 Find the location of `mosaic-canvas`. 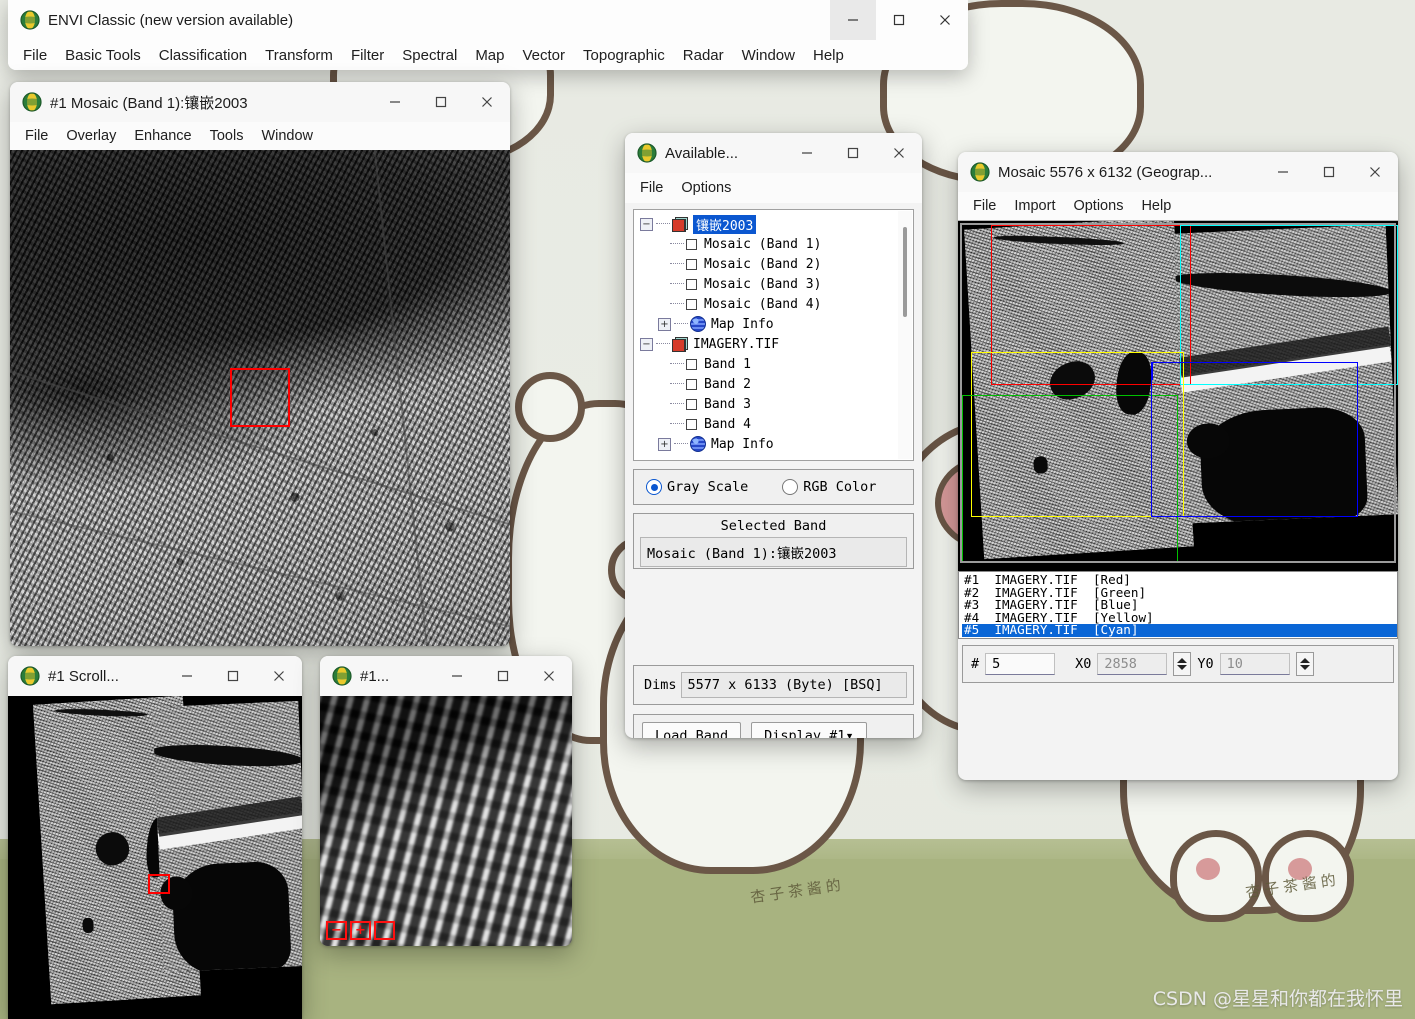

mosaic-canvas is located at coordinates (1178, 395).